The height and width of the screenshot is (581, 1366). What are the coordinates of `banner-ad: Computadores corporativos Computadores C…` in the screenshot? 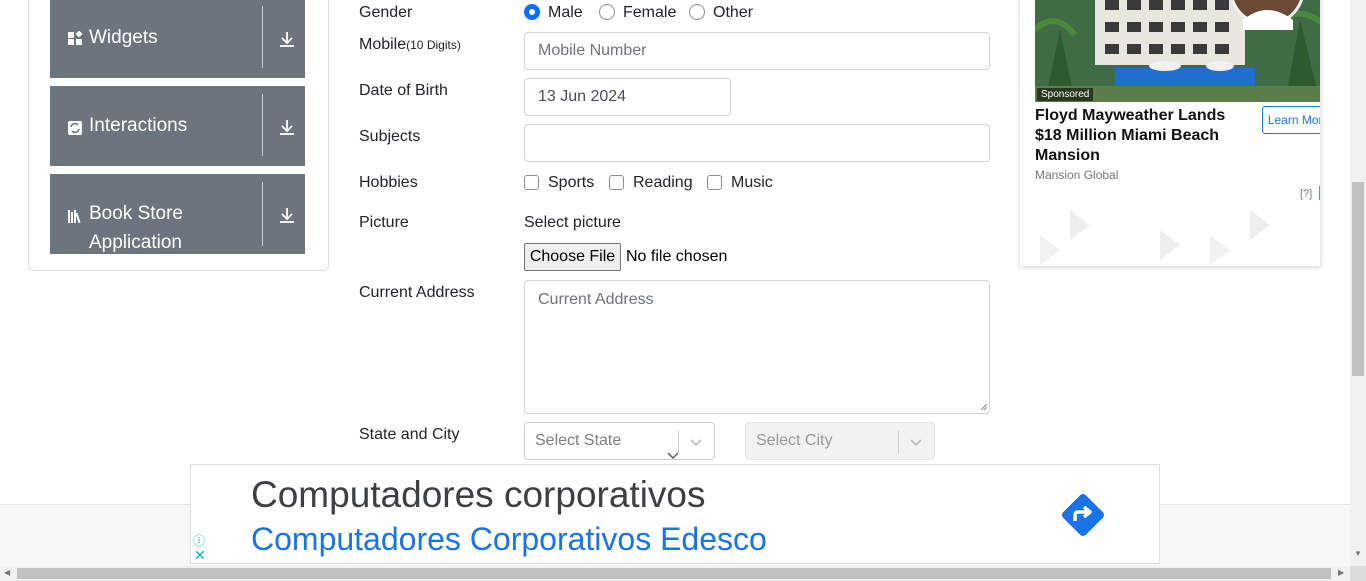 It's located at (675, 514).